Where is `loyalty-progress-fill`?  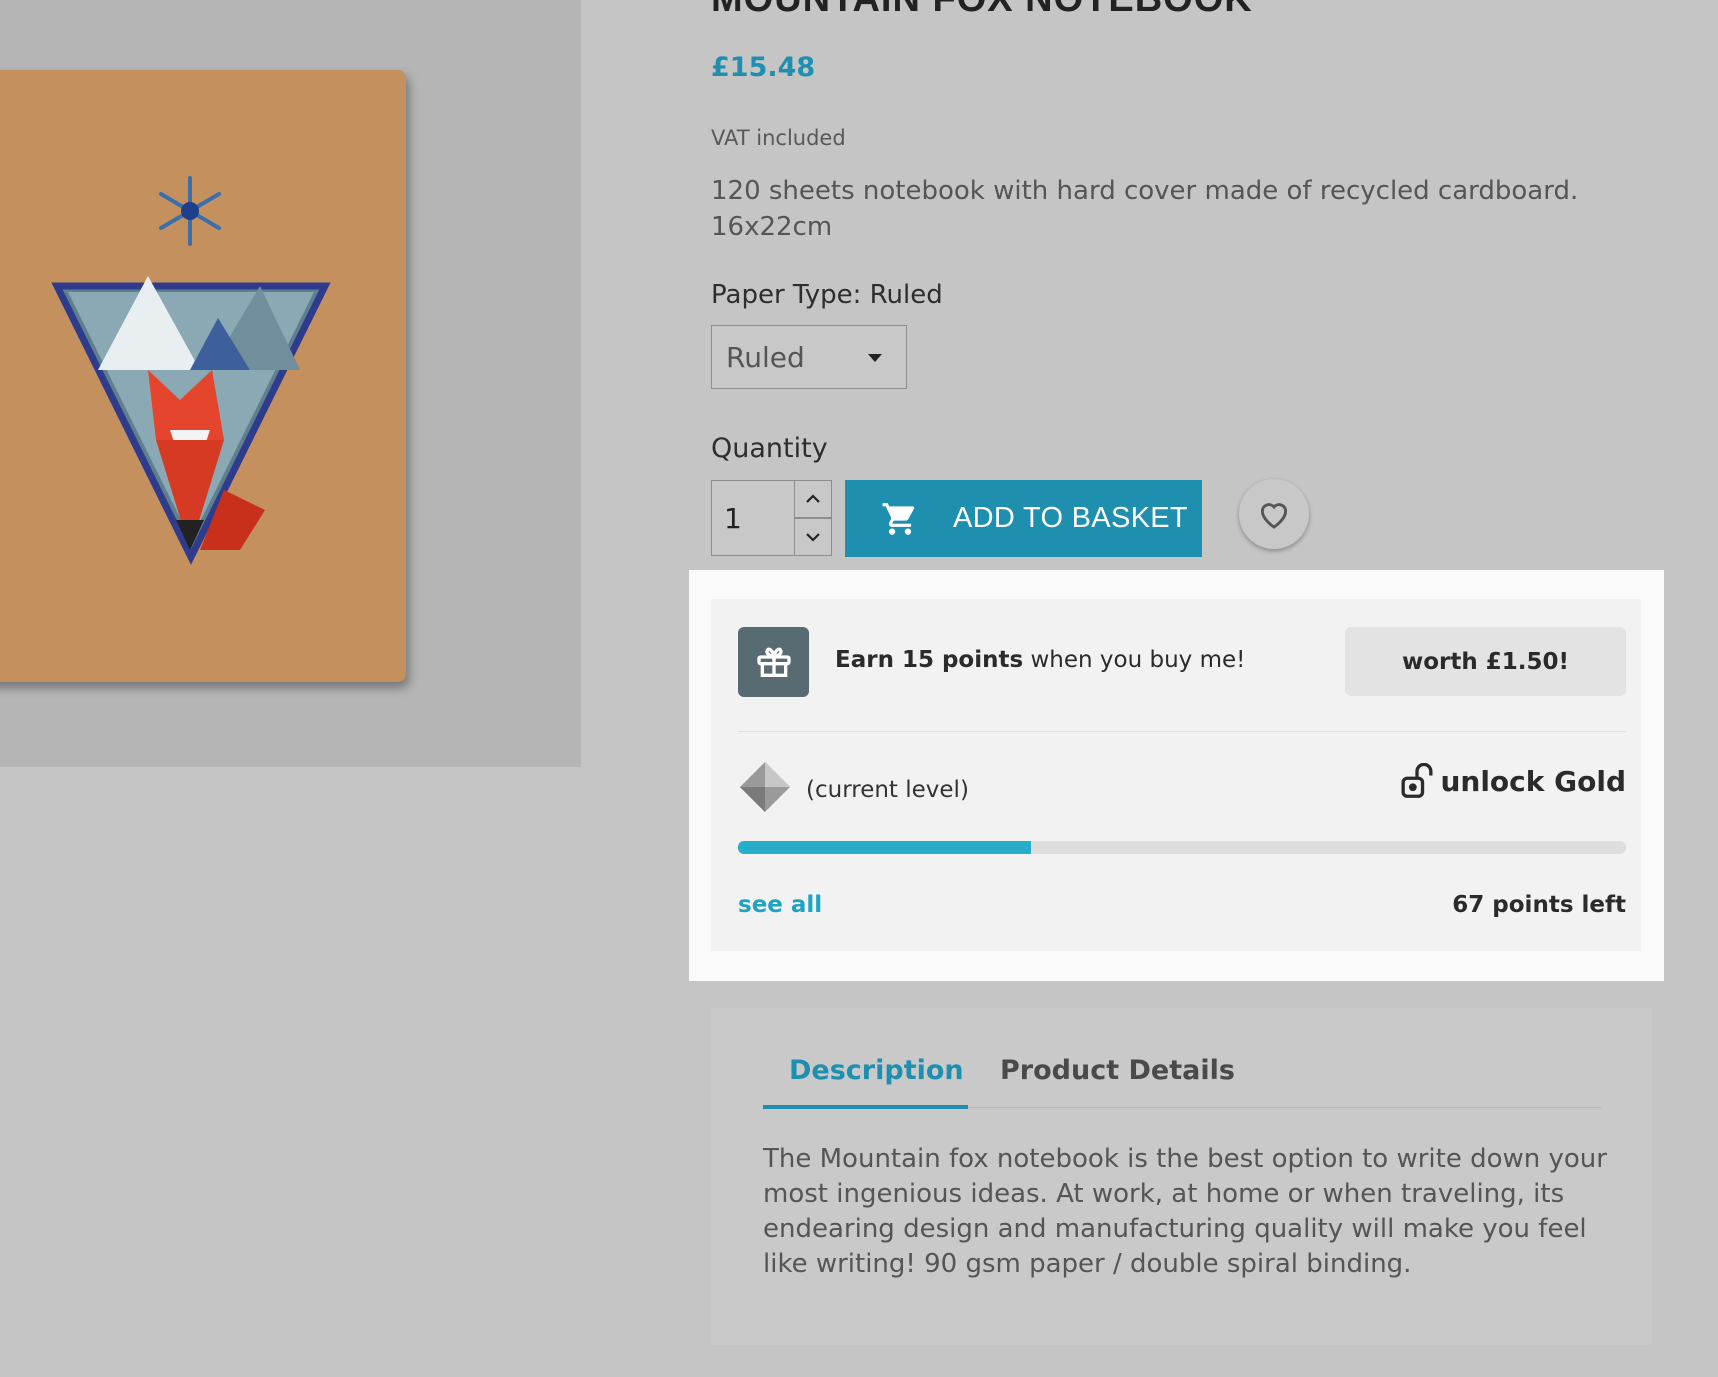 loyalty-progress-fill is located at coordinates (885, 847).